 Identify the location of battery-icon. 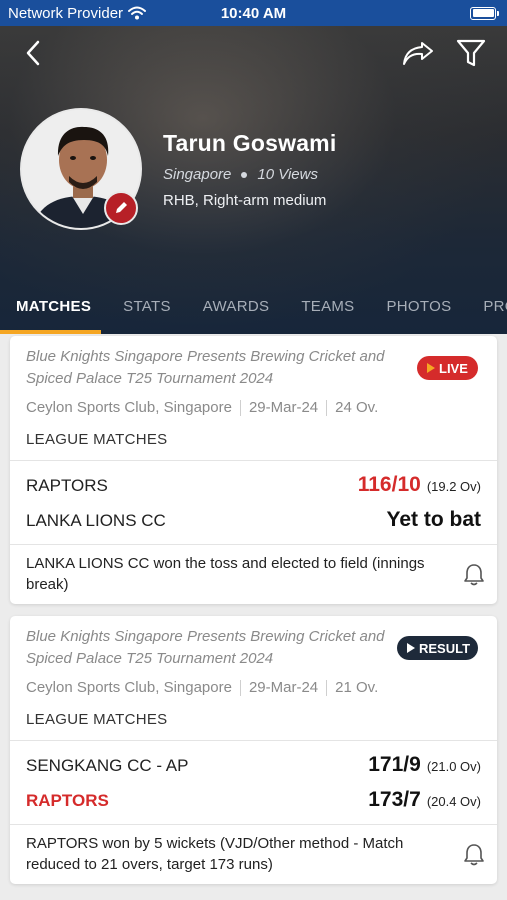
(484, 13).